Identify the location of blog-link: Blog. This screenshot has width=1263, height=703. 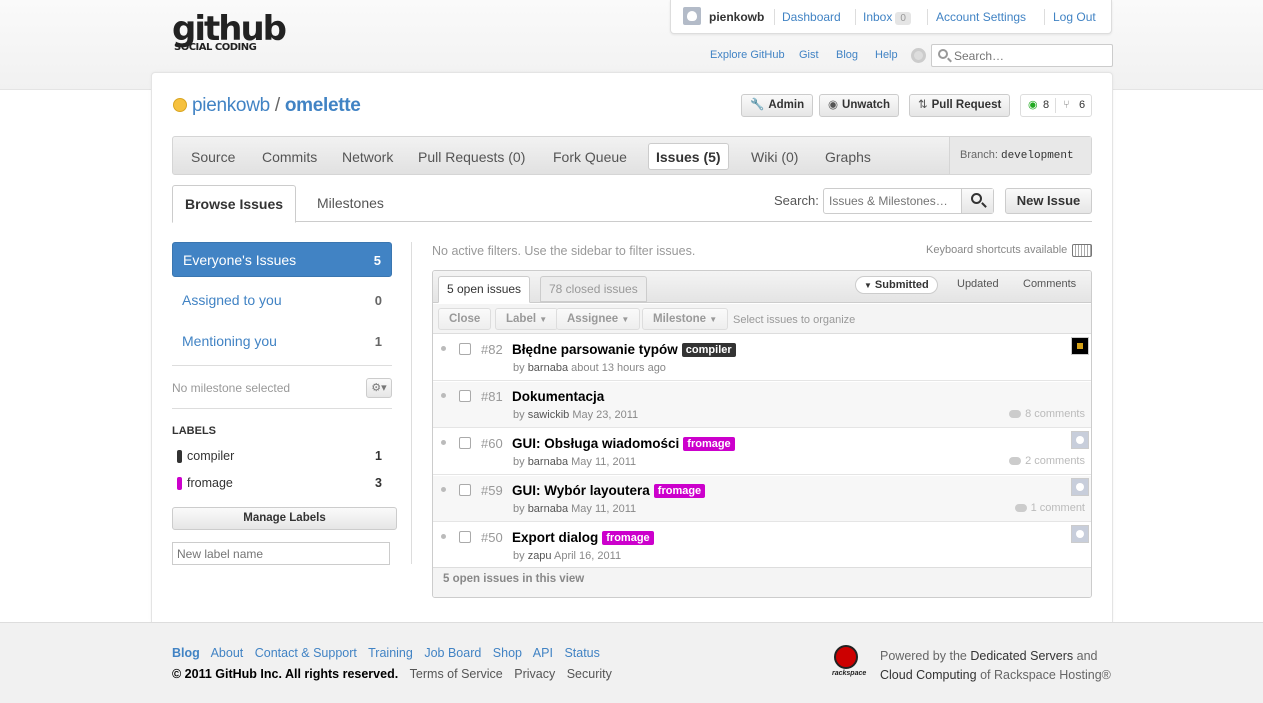
(847, 55).